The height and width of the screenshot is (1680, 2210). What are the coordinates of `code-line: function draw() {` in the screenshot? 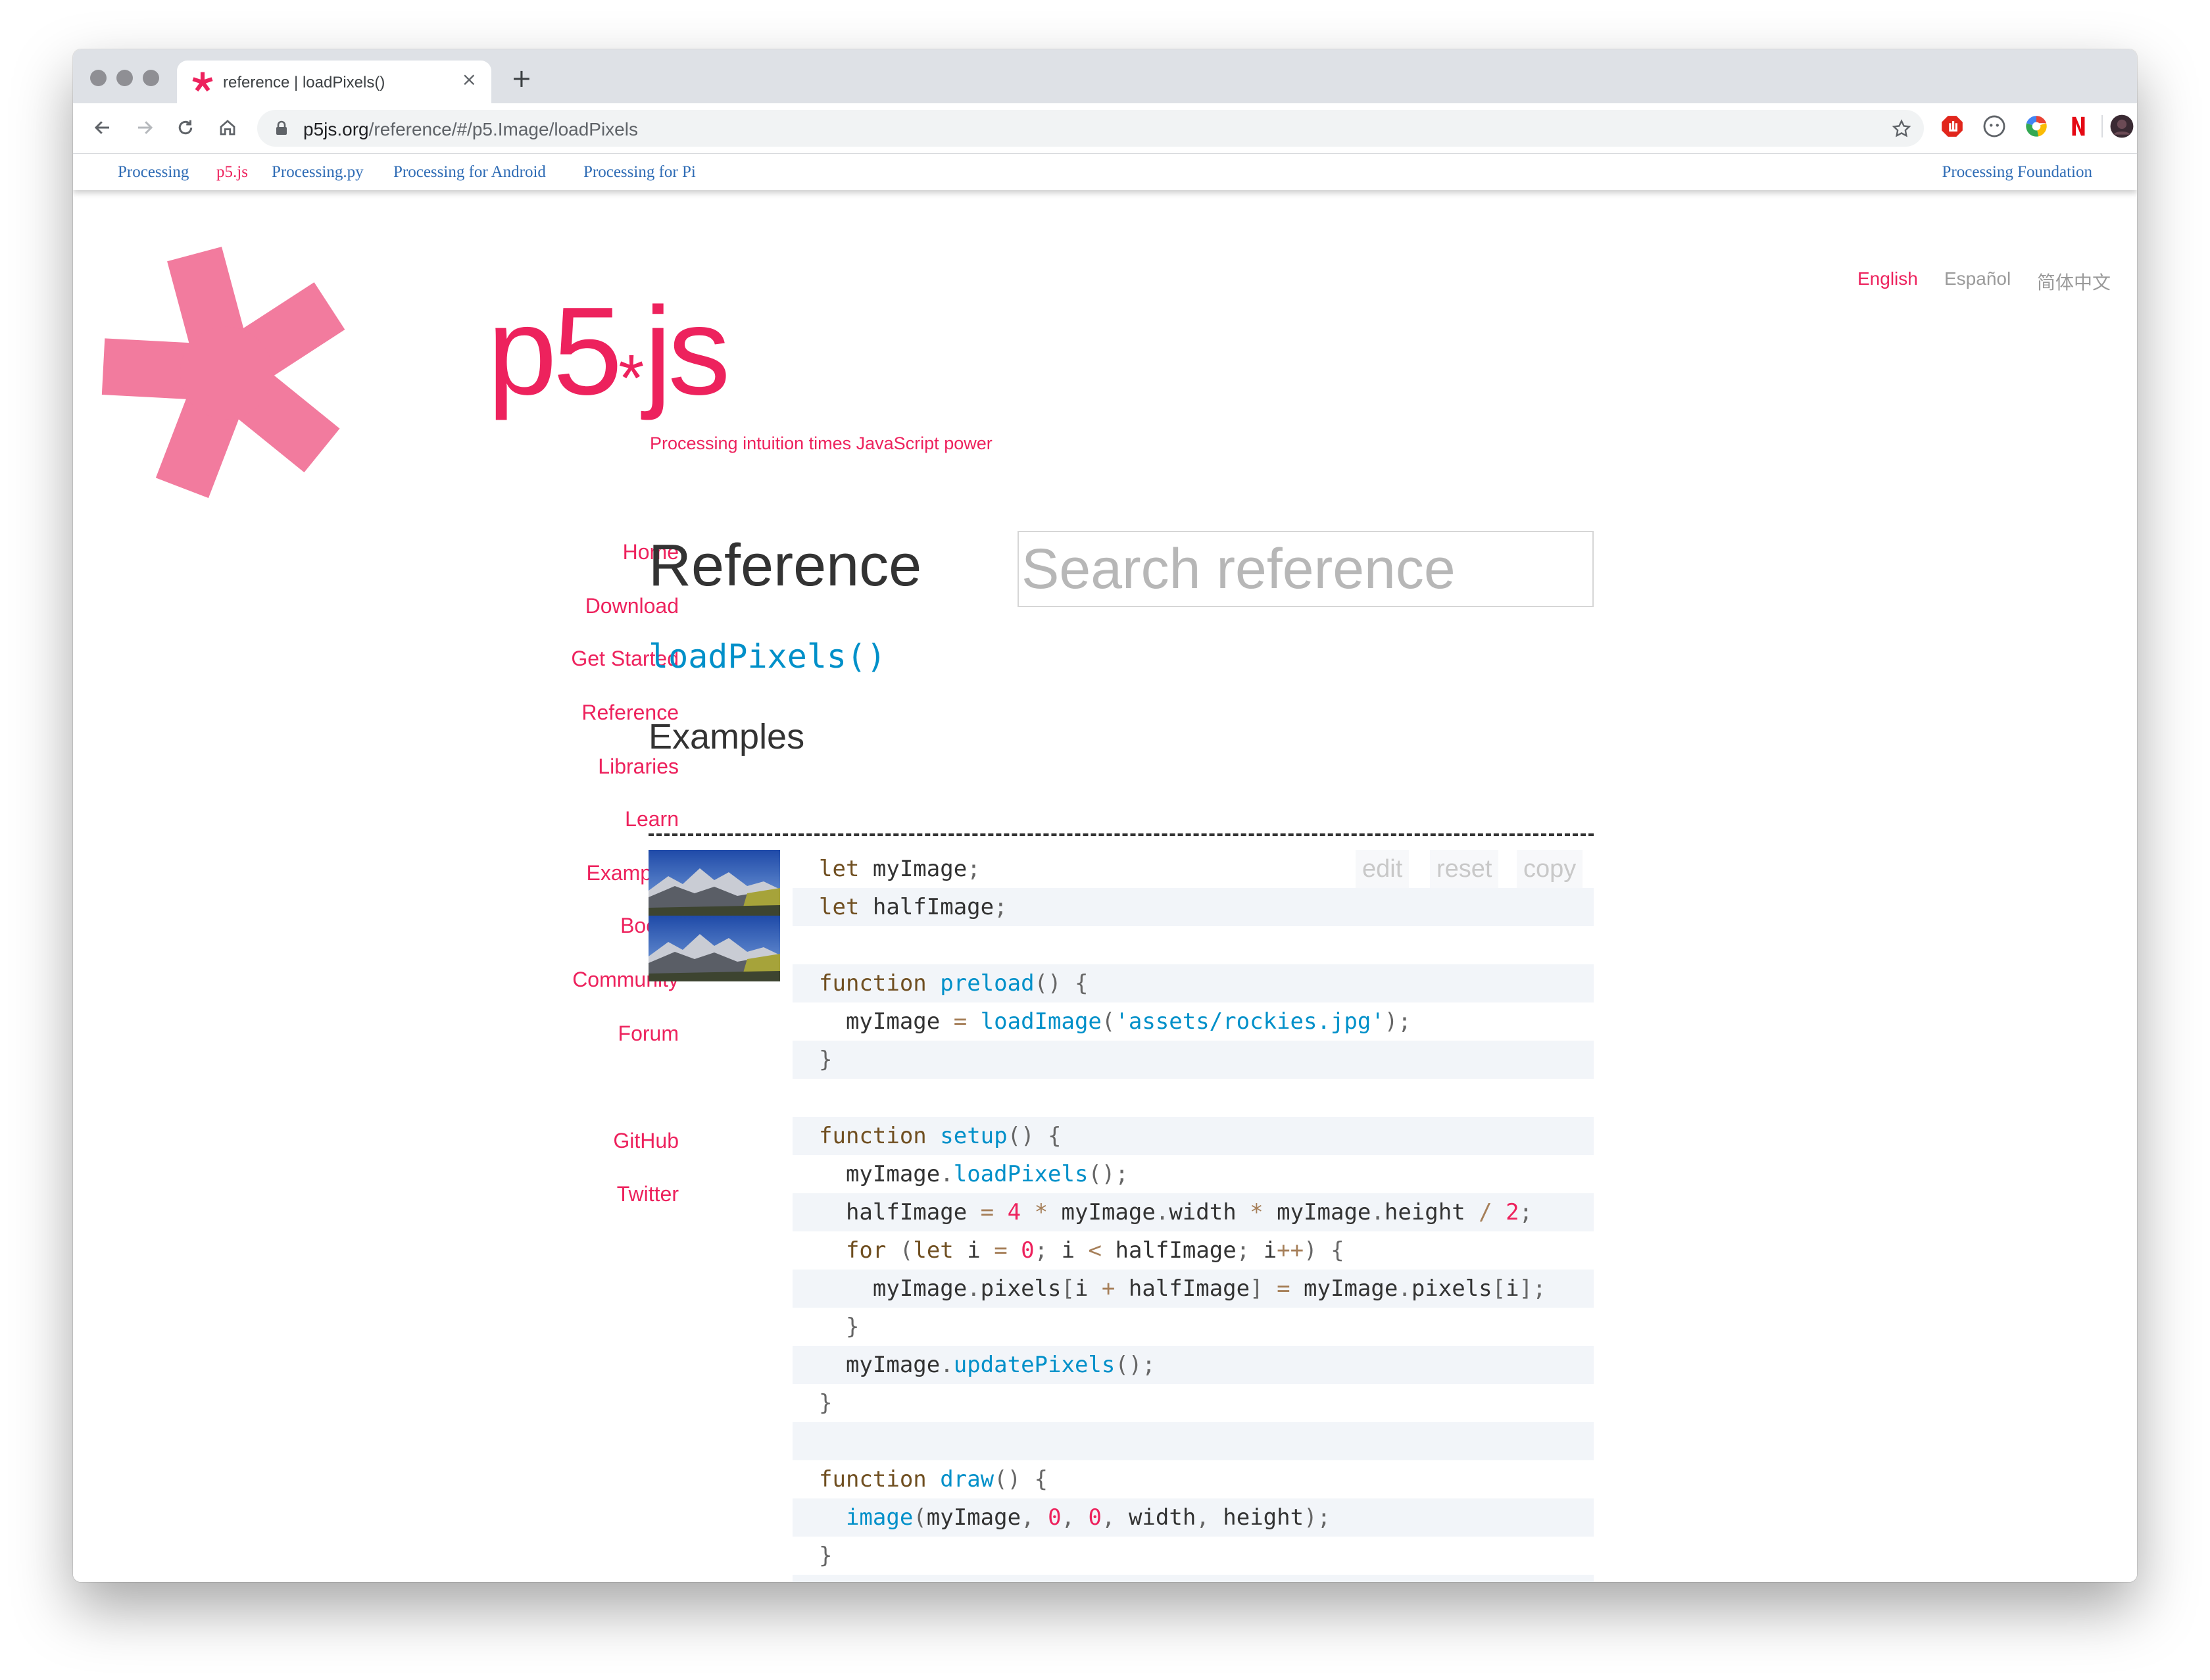 It's located at (933, 1479).